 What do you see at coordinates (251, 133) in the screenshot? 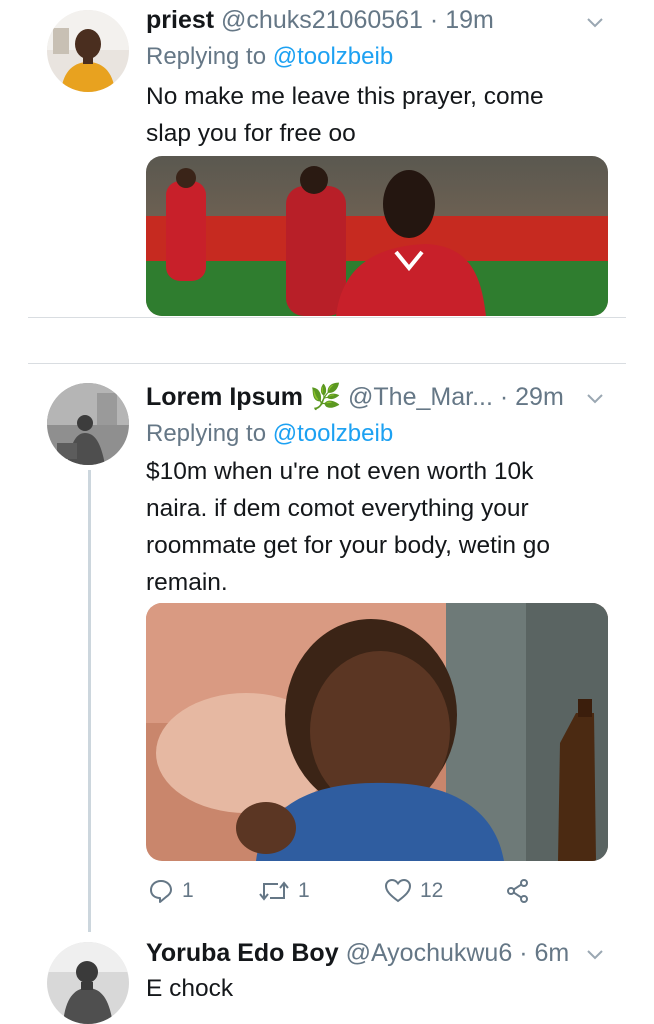
I see `tweet-text-line: slap you for free oo` at bounding box center [251, 133].